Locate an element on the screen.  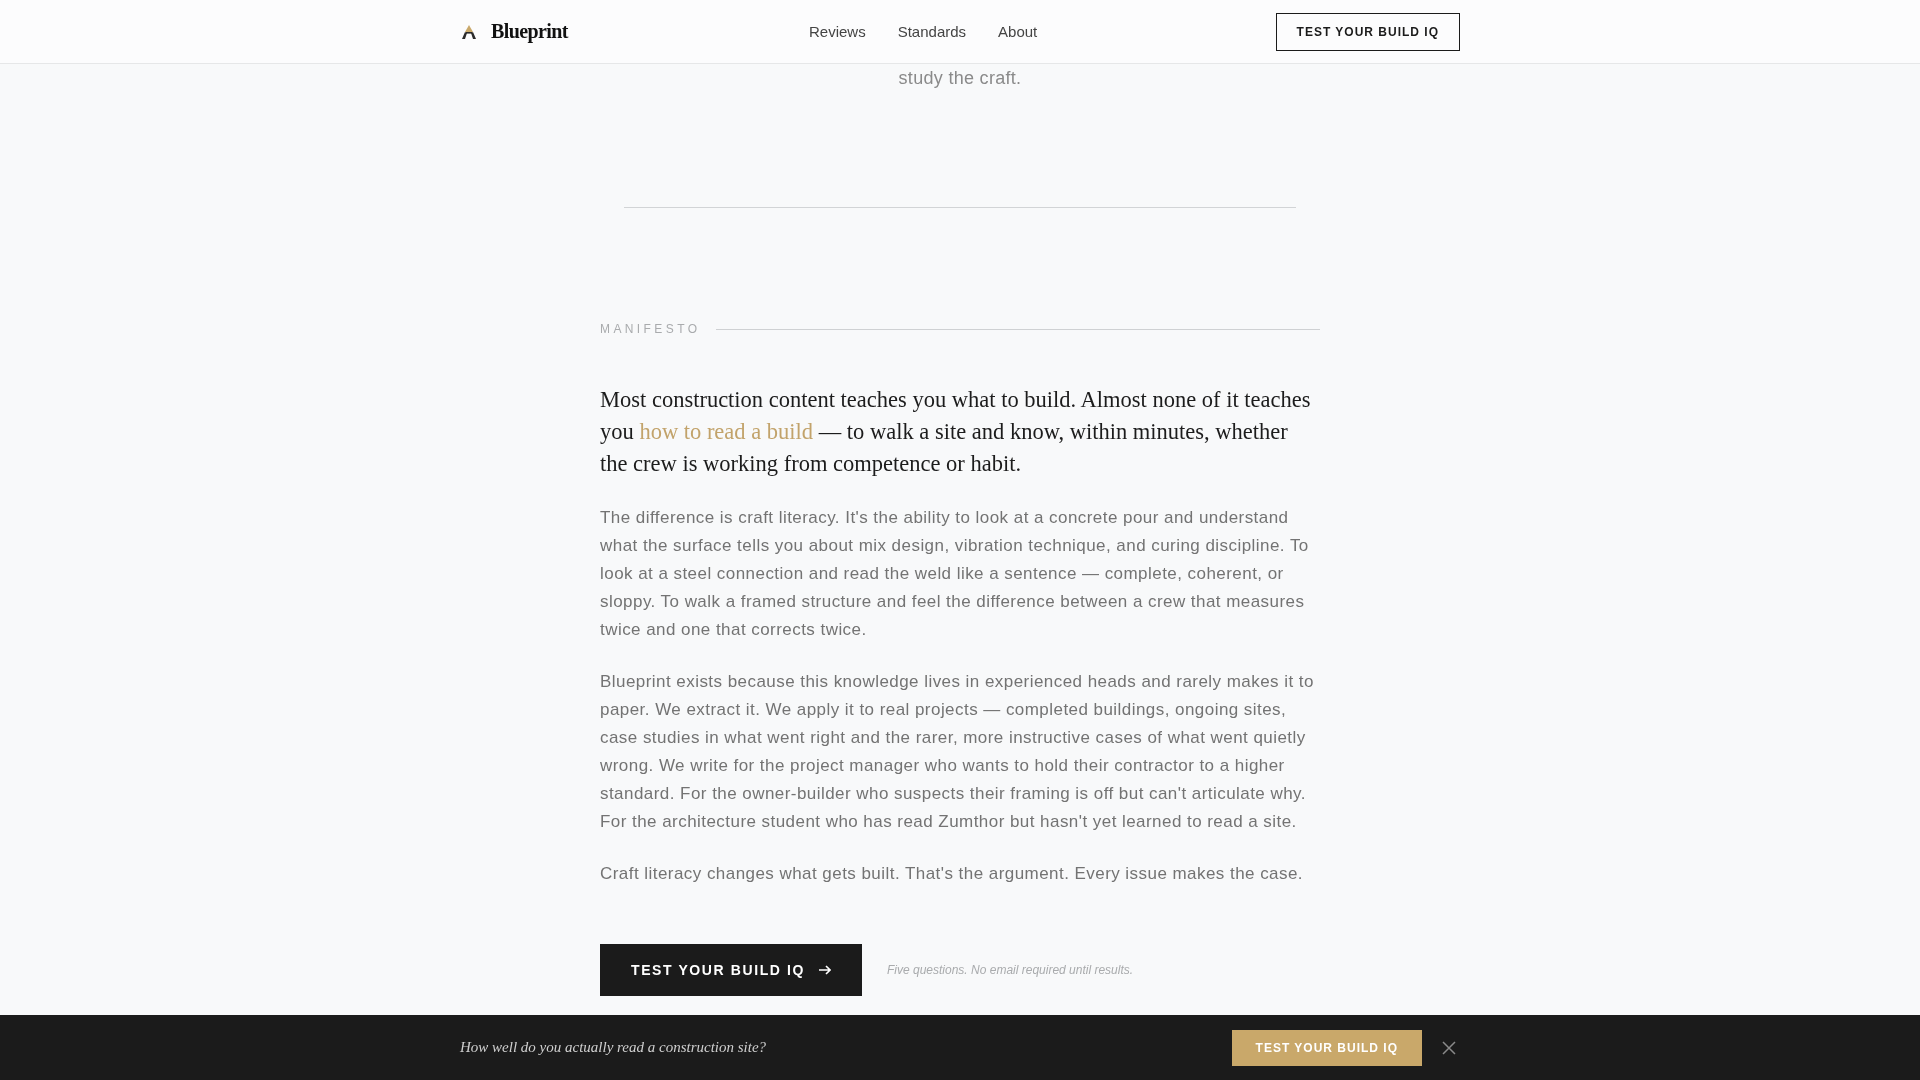
arrow-right-icon is located at coordinates (825, 970).